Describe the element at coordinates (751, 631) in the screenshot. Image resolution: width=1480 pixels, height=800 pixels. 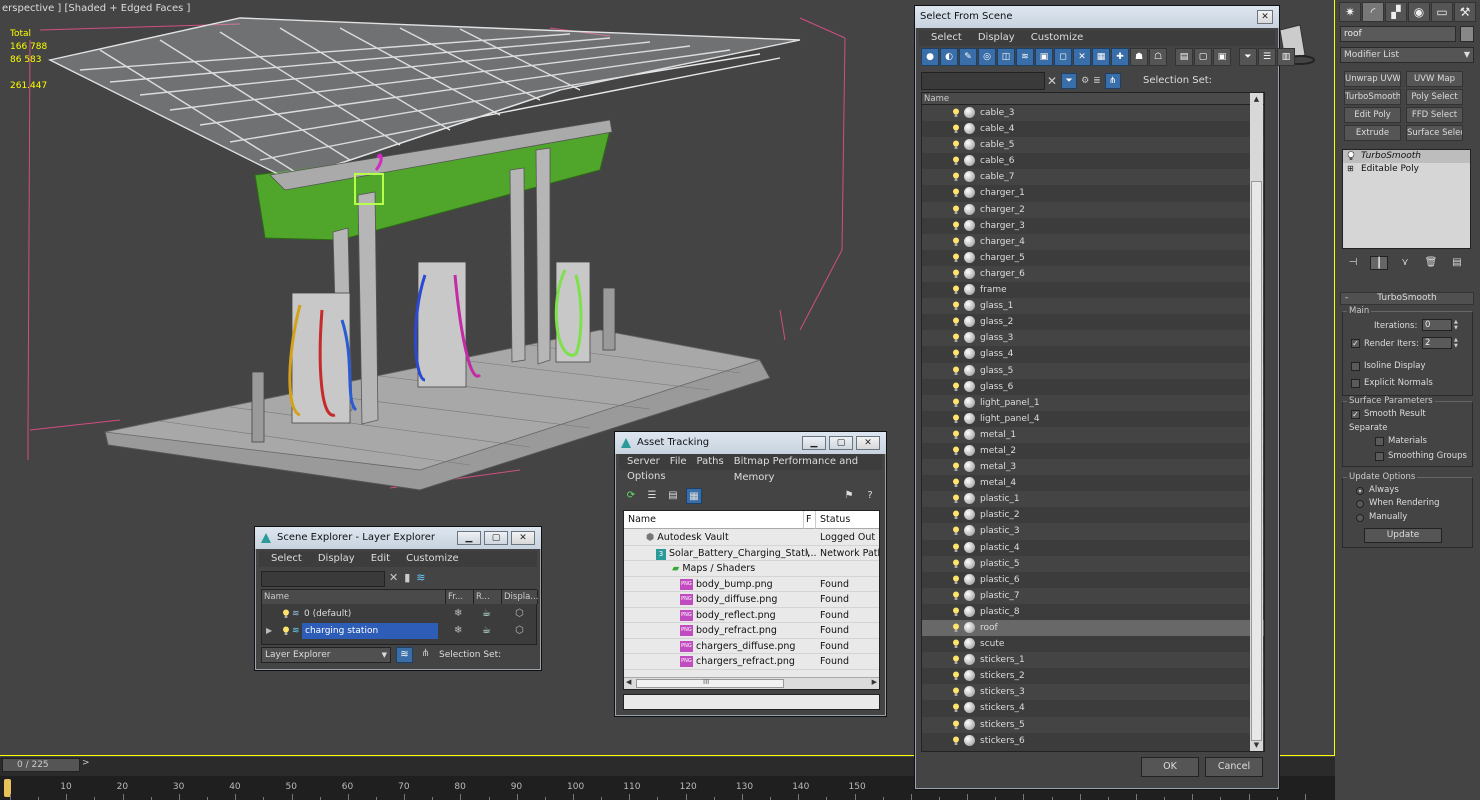
I see `table-row: PNG body_refract.png Found` at that location.